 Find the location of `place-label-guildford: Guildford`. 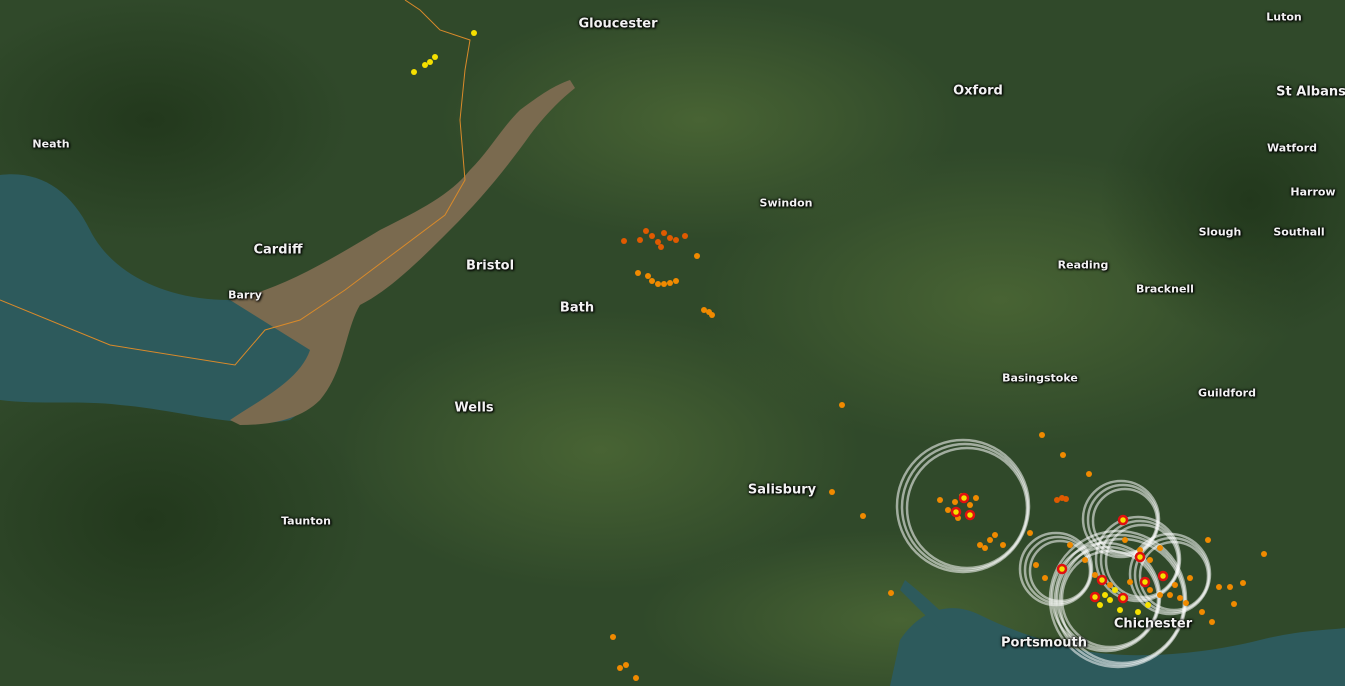

place-label-guildford: Guildford is located at coordinates (1227, 393).